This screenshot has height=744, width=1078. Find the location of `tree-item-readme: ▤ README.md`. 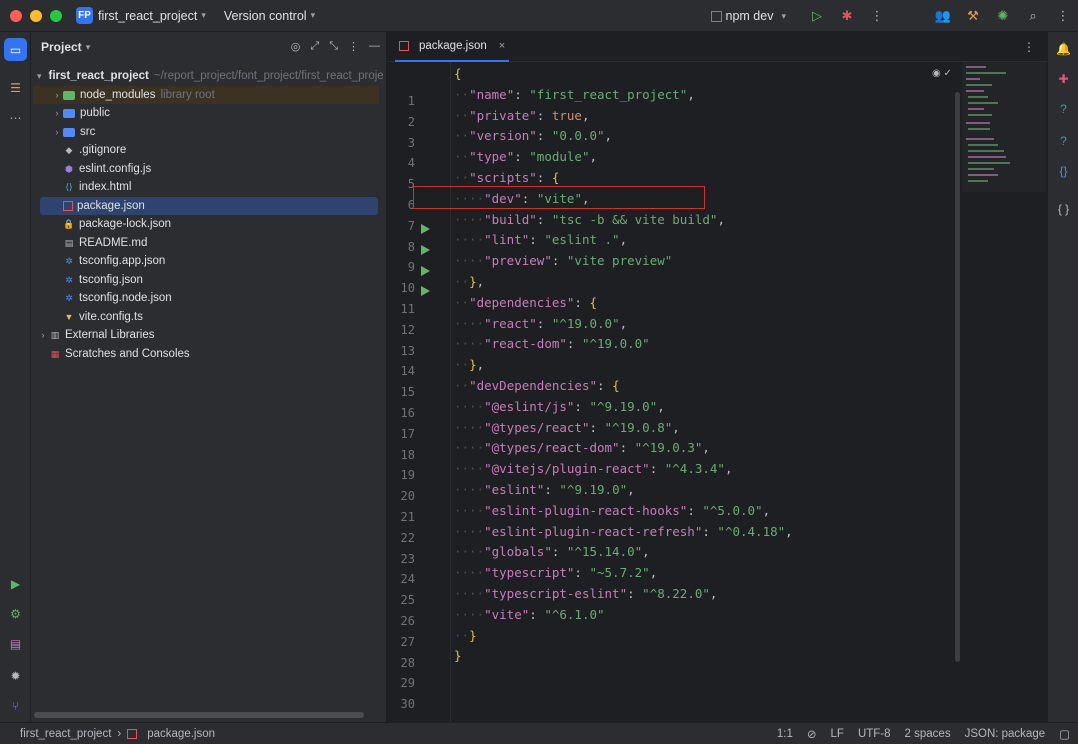

tree-item-readme: ▤ README.md is located at coordinates (206, 243).